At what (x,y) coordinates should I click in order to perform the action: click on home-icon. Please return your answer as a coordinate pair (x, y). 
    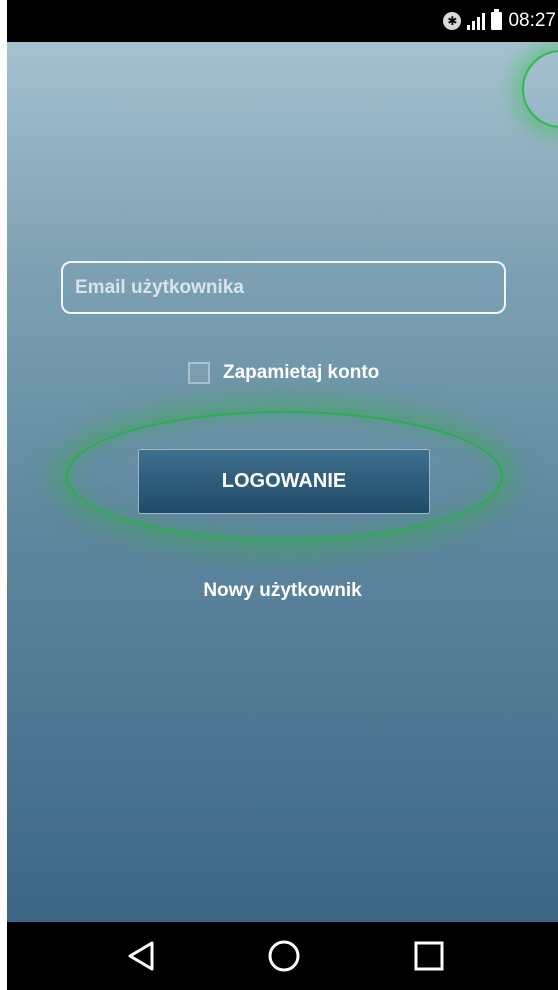
    Looking at the image, I should click on (284, 956).